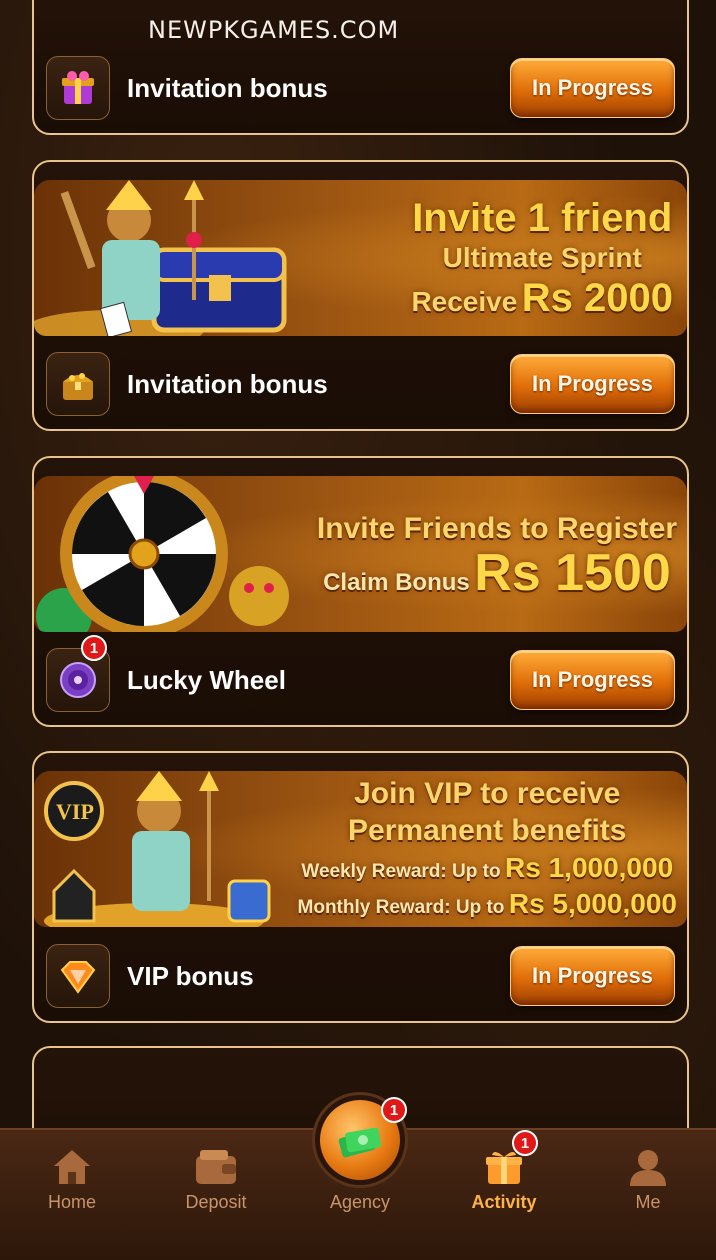 The width and height of the screenshot is (716, 1260). I want to click on home-icon, so click(72, 1166).